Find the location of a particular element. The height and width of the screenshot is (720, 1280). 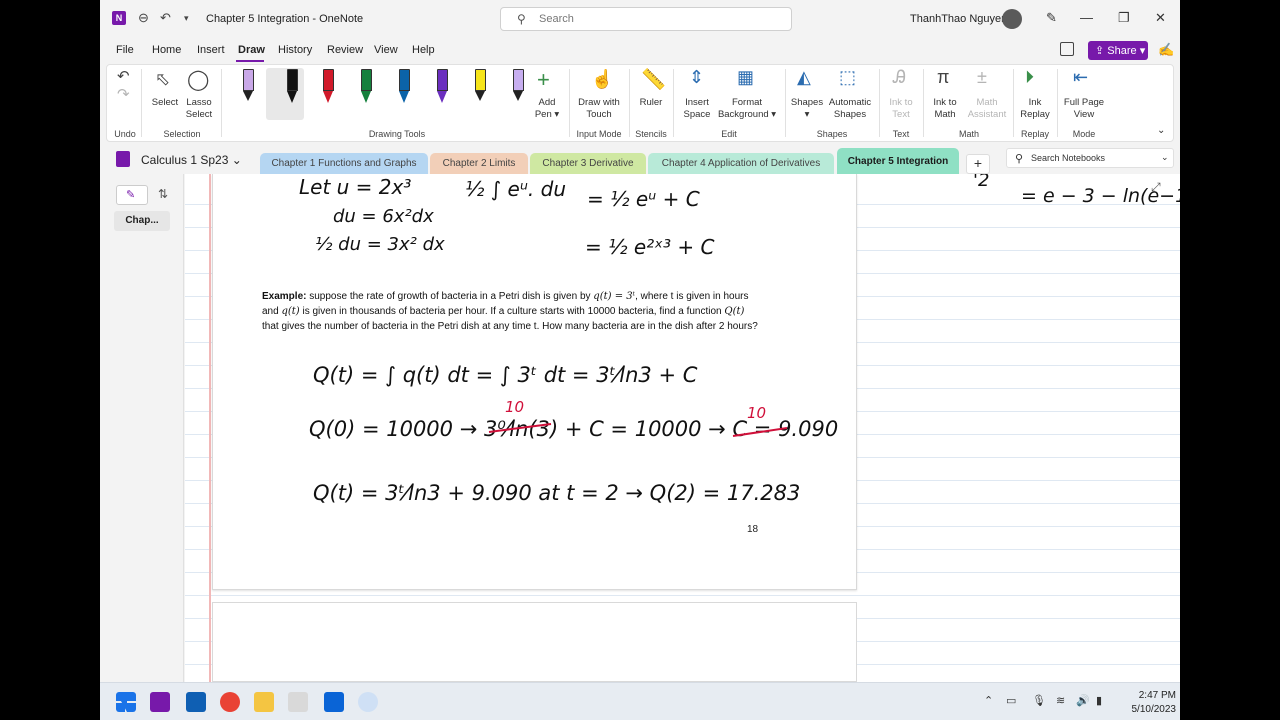

search-input: ⚲ Search is located at coordinates (646, 19).